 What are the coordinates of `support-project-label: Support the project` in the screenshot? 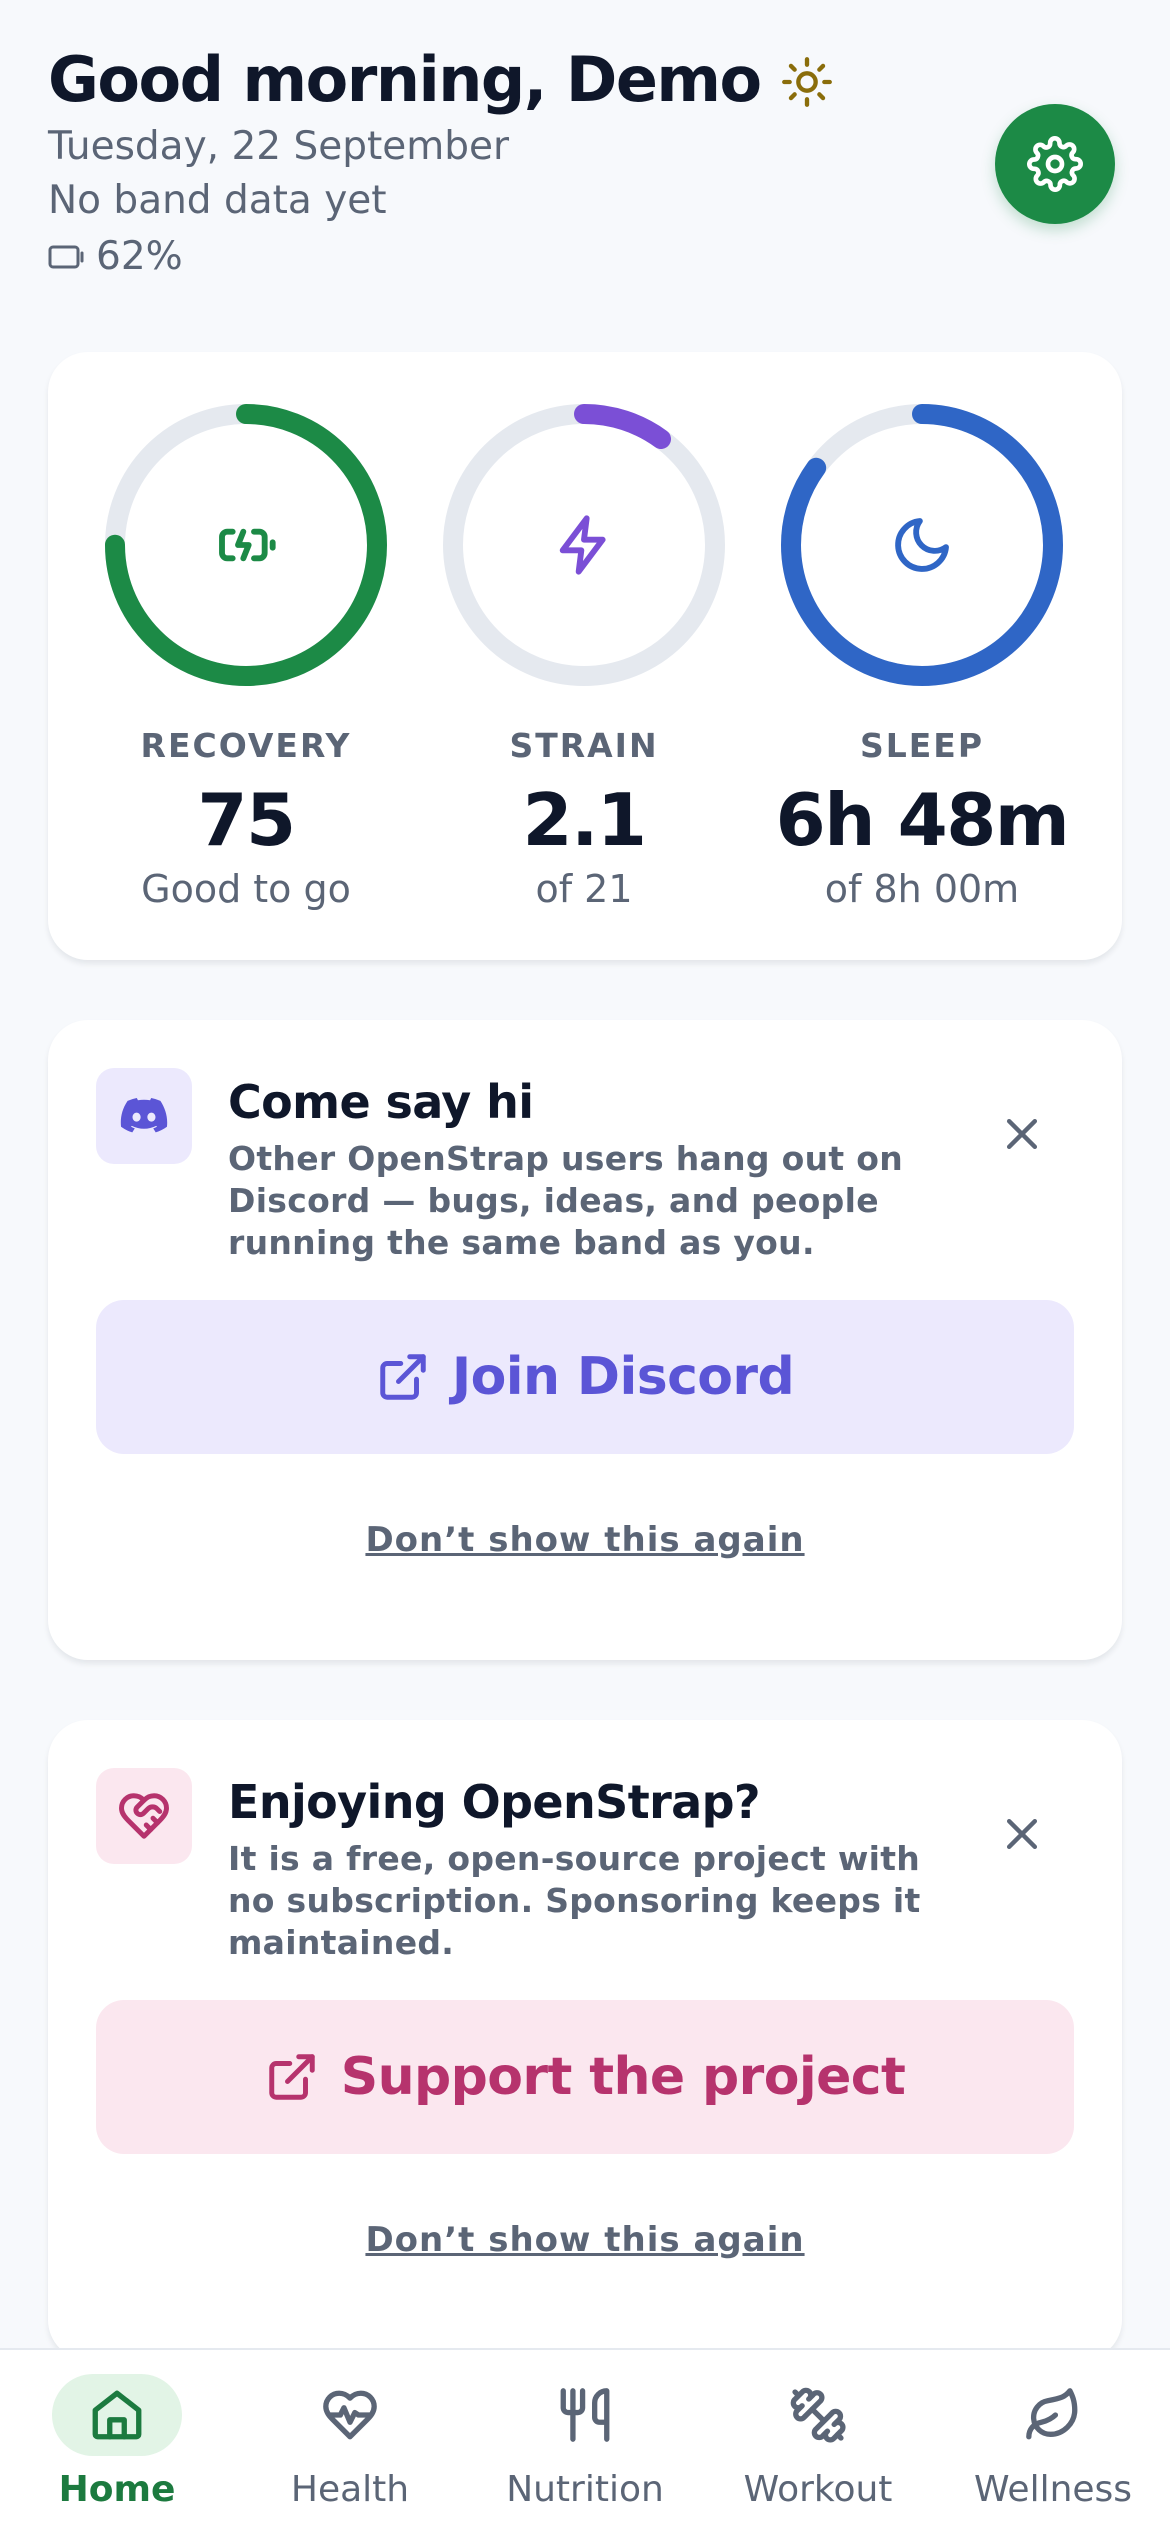 It's located at (623, 2077).